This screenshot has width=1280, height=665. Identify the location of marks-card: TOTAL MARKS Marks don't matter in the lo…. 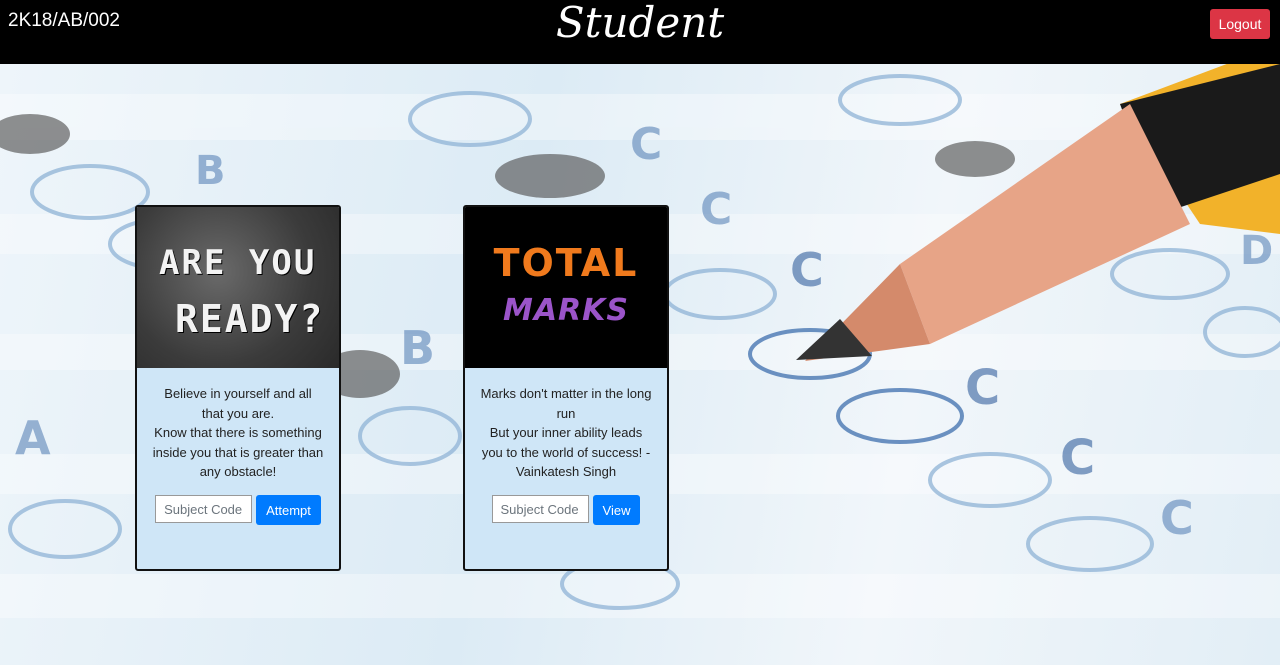
(566, 388).